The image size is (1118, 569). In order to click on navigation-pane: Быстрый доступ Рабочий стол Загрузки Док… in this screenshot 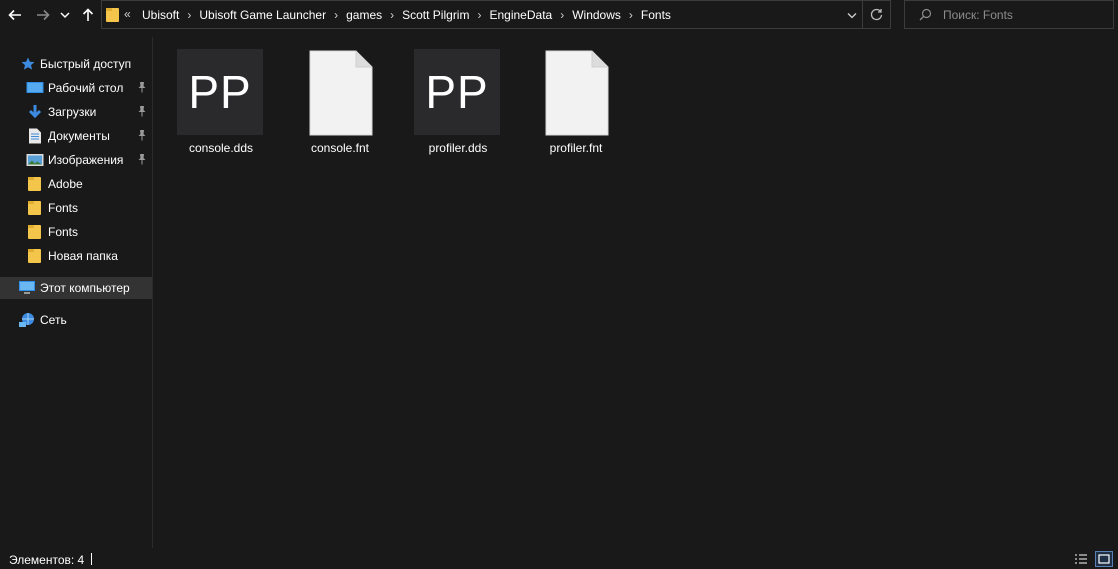, I will do `click(76, 292)`.